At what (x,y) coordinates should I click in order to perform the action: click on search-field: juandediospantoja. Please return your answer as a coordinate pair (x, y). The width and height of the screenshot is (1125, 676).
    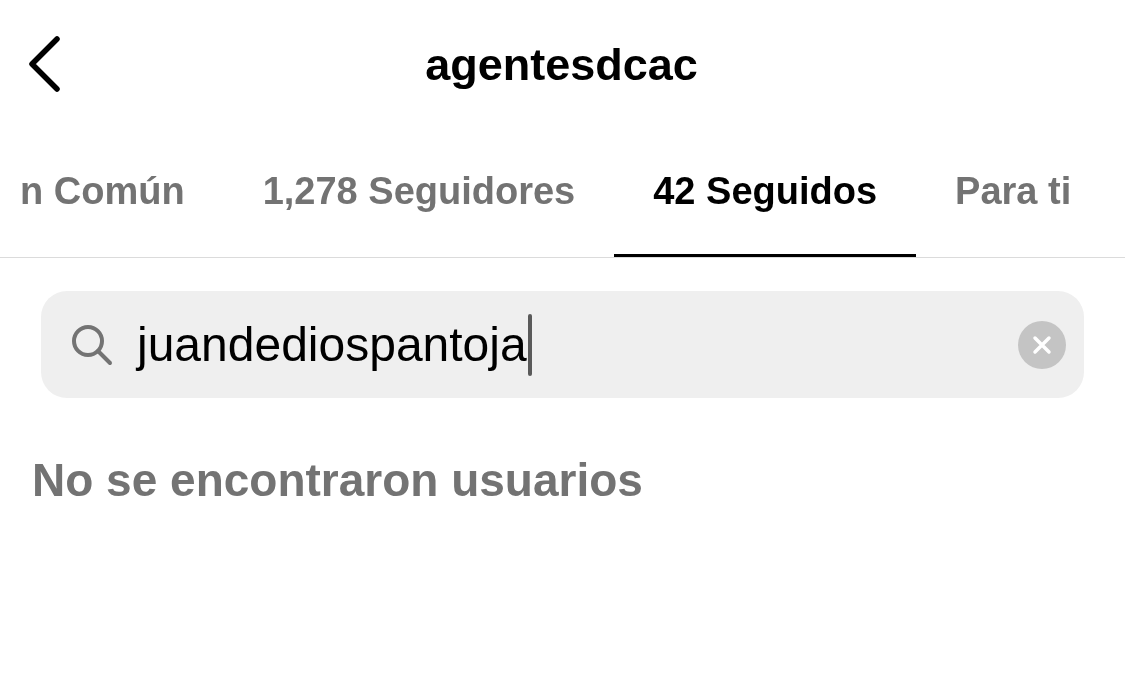
    Looking at the image, I should click on (562, 344).